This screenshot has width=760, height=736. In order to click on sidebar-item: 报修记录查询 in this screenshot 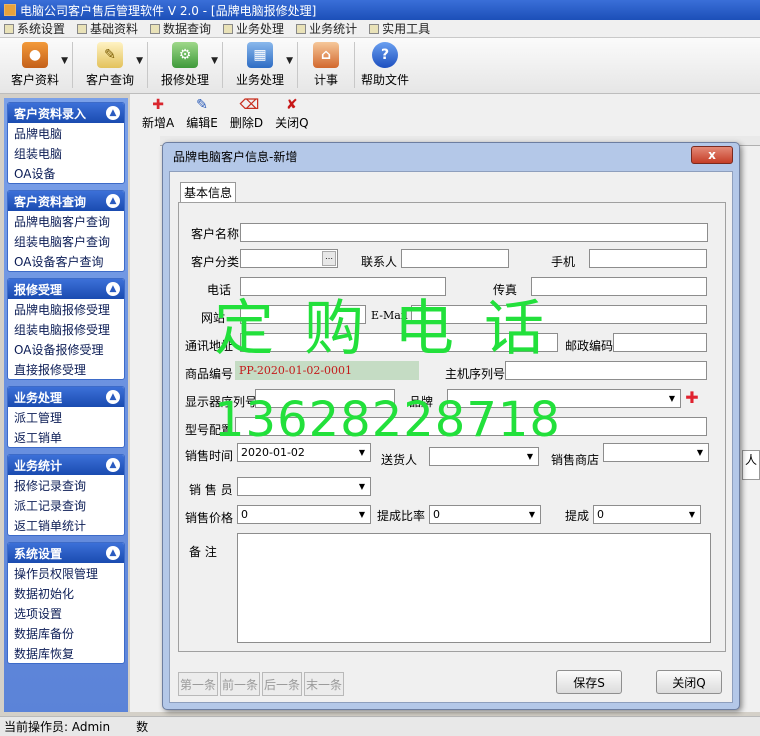, I will do `click(66, 485)`.